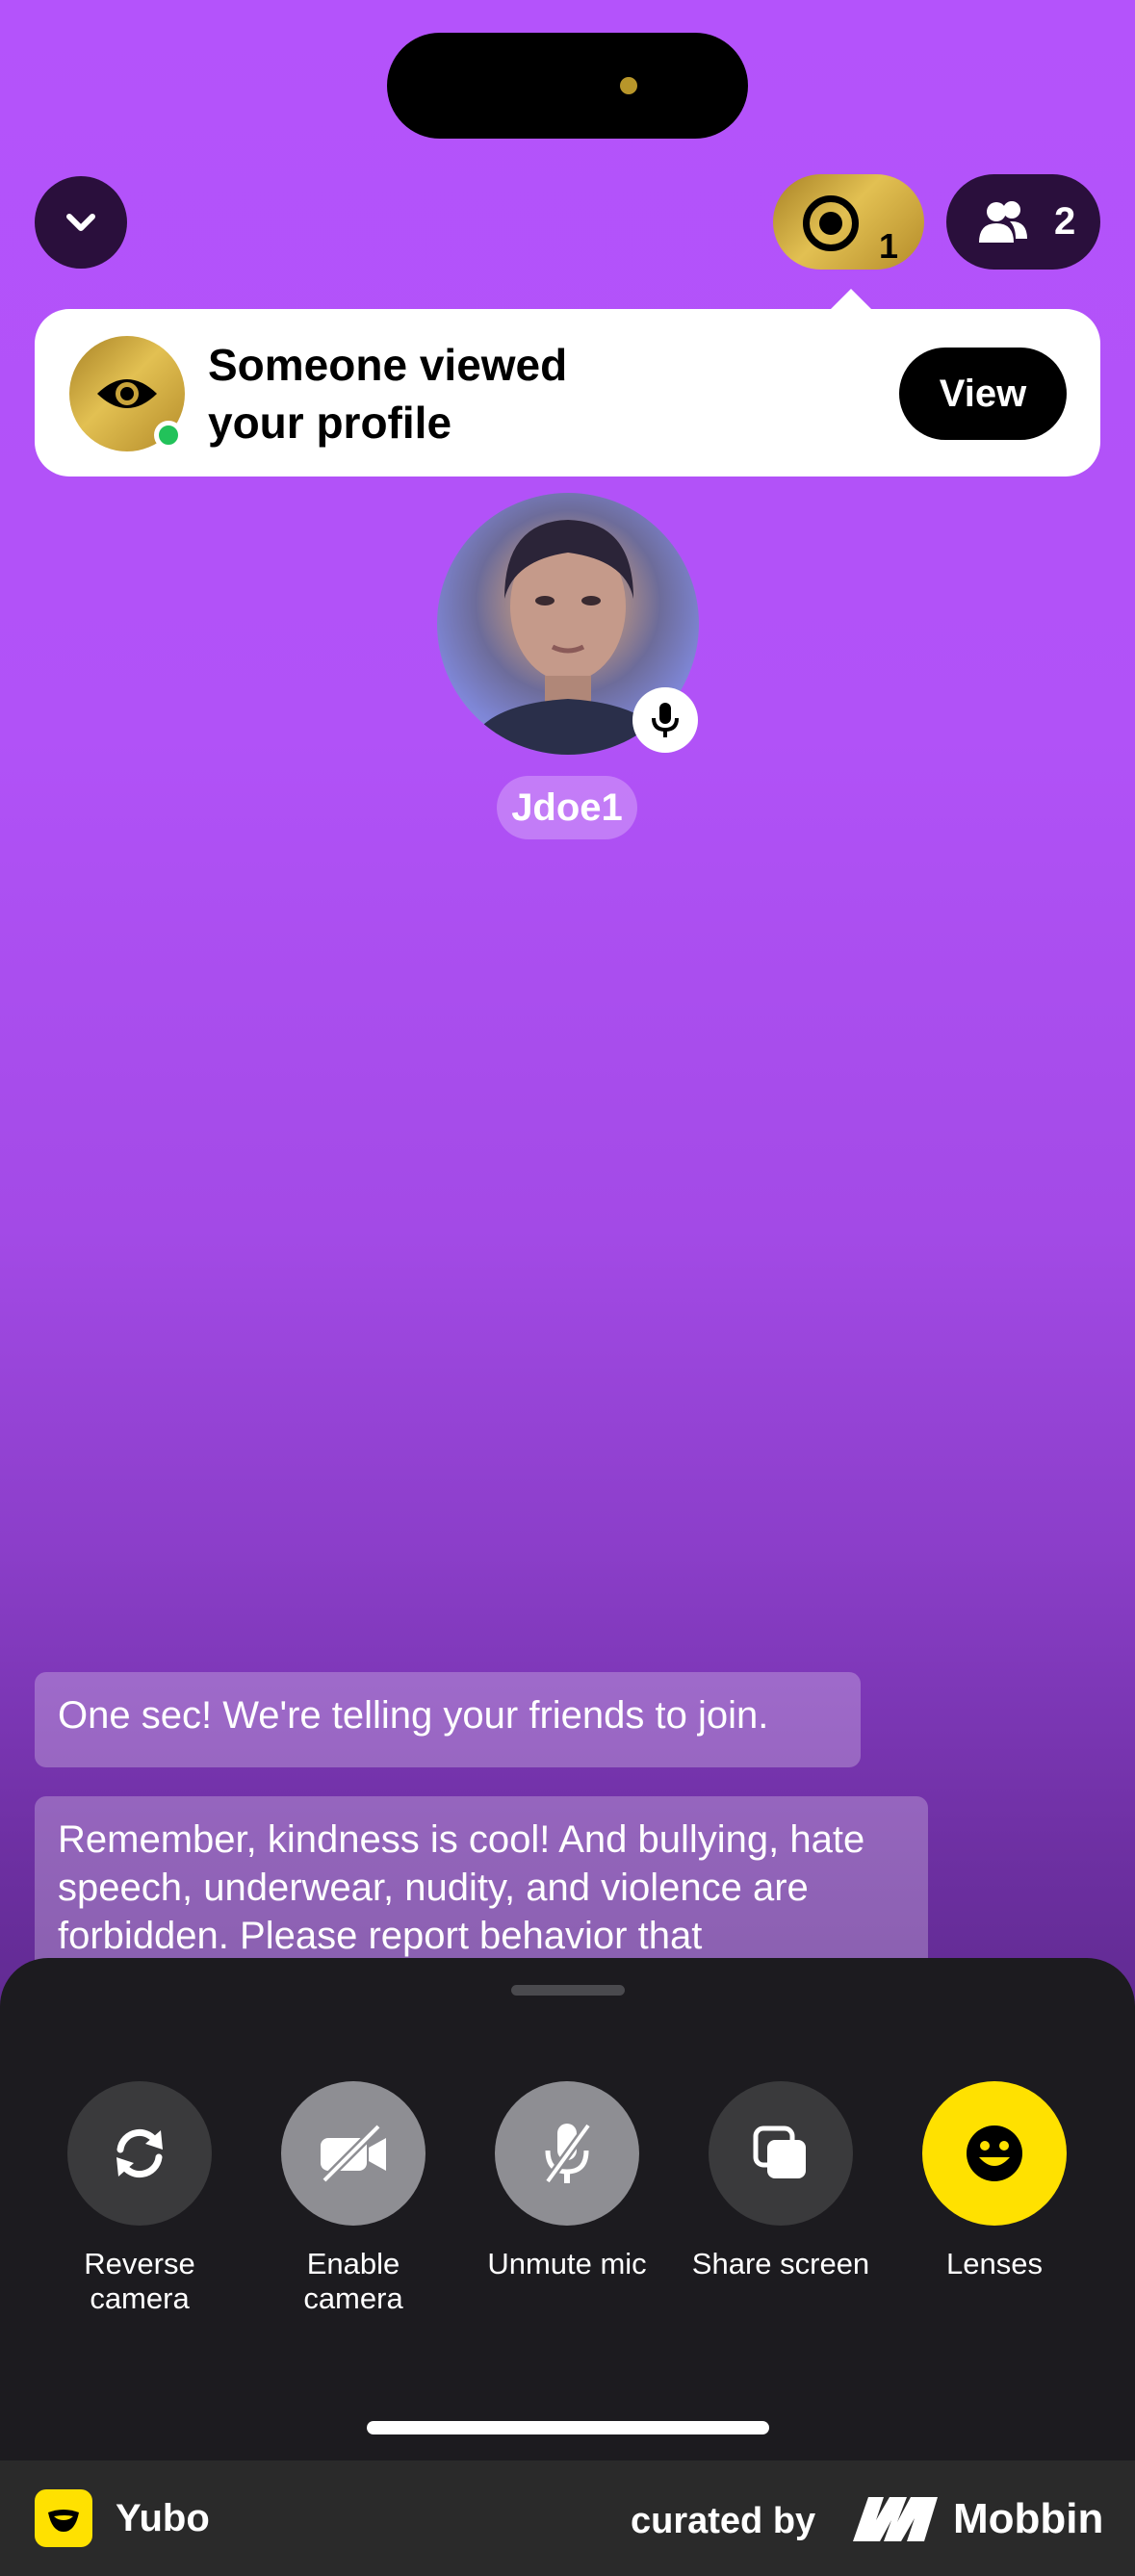 This screenshot has width=1135, height=2576. Describe the element at coordinates (567, 808) in the screenshot. I see `host-username: Jdoe1` at that location.